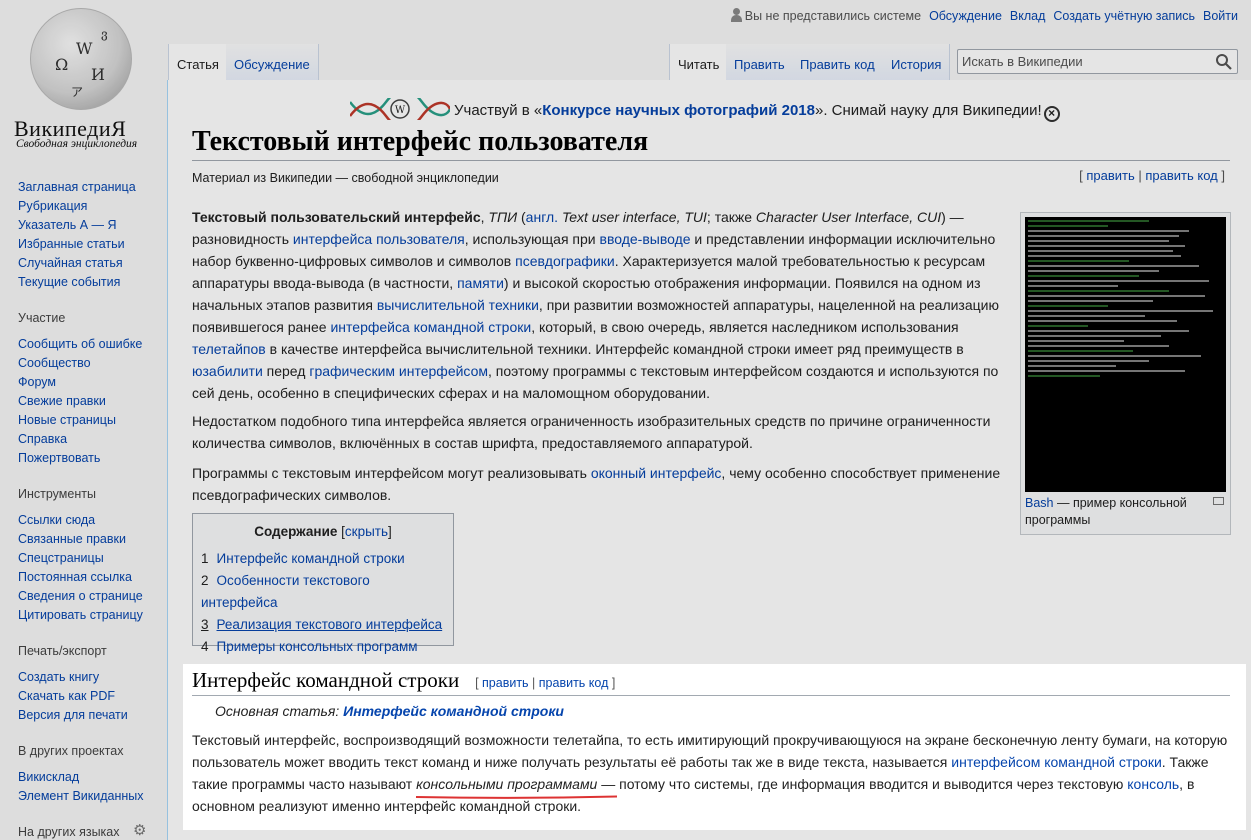 This screenshot has height=840, width=1251. What do you see at coordinates (645, 239) in the screenshot?
I see `link-io: вводе-выводе` at bounding box center [645, 239].